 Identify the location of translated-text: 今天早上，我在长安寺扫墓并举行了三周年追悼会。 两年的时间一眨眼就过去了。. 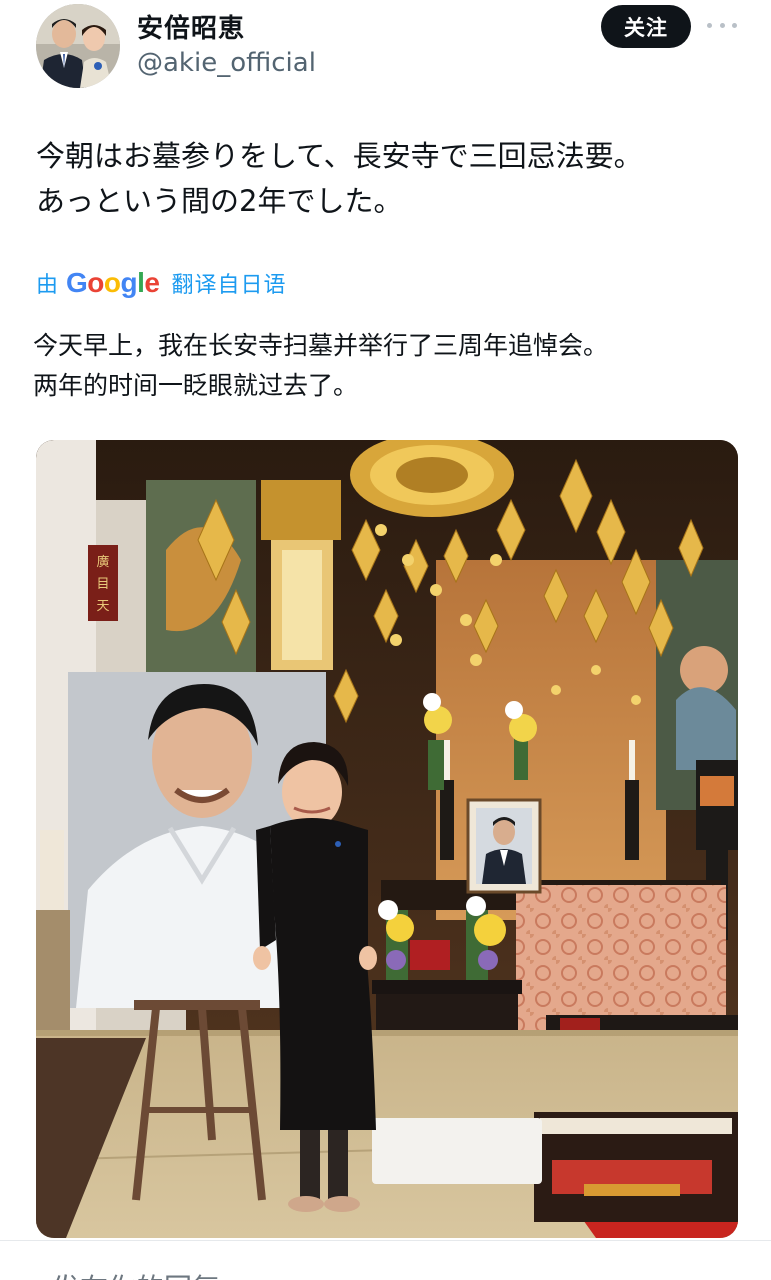
(388, 366).